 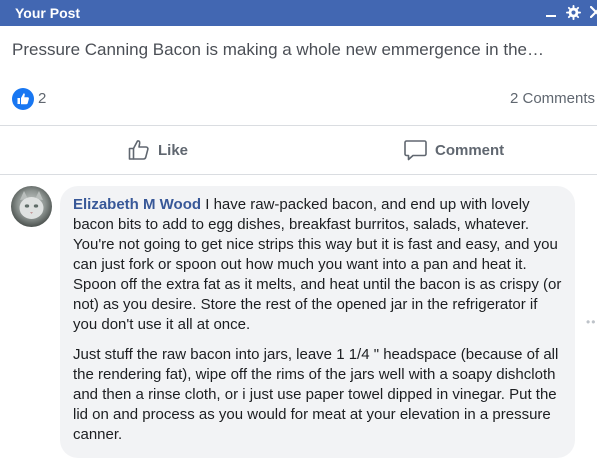 I want to click on reaction-count: 2, so click(x=42, y=99).